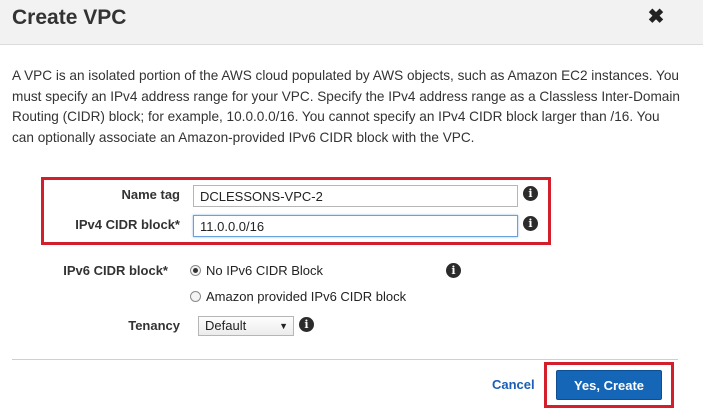  What do you see at coordinates (283, 326) in the screenshot?
I see `dropdown-arrow-icon: ▼` at bounding box center [283, 326].